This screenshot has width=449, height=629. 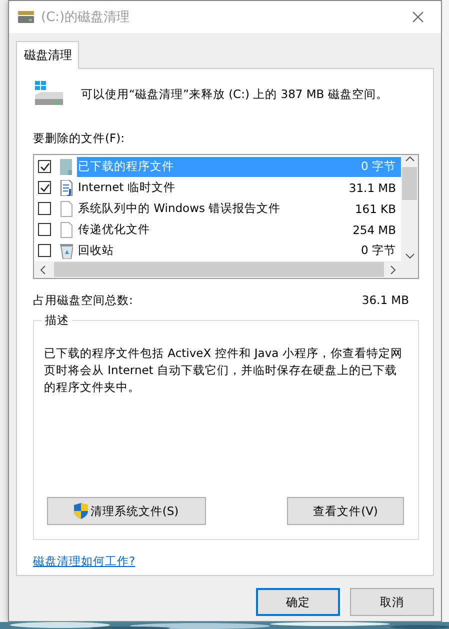 What do you see at coordinates (179, 208) in the screenshot?
I see `item-name: 系统队列中的 Windows 错误报告文件` at bounding box center [179, 208].